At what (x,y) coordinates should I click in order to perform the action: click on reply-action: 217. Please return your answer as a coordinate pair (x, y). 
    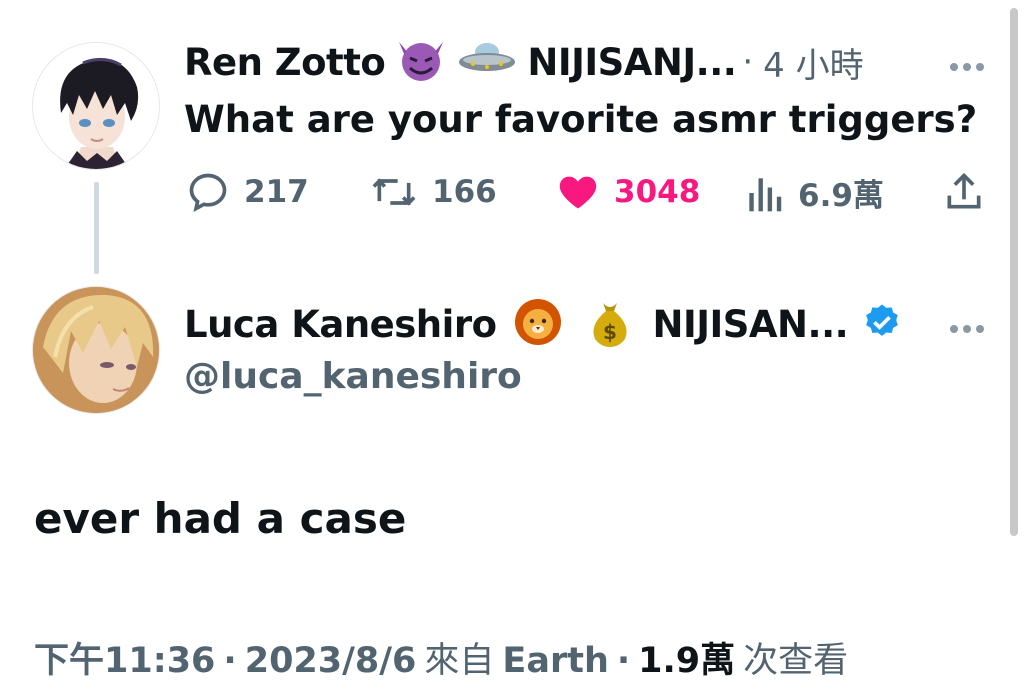
    Looking at the image, I should click on (247, 192).